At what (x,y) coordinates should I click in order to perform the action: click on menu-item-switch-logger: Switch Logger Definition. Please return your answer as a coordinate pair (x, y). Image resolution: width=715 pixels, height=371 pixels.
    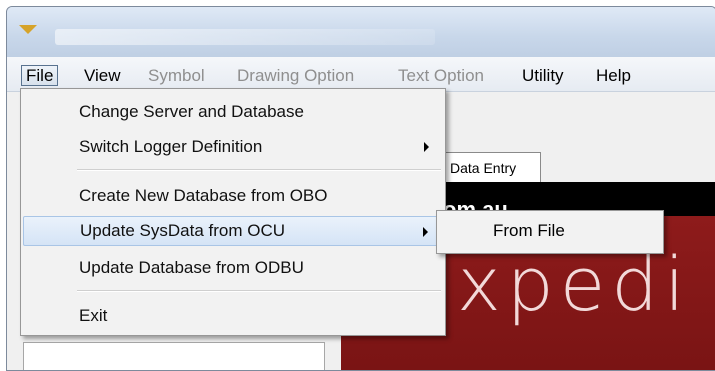
    Looking at the image, I should click on (233, 147).